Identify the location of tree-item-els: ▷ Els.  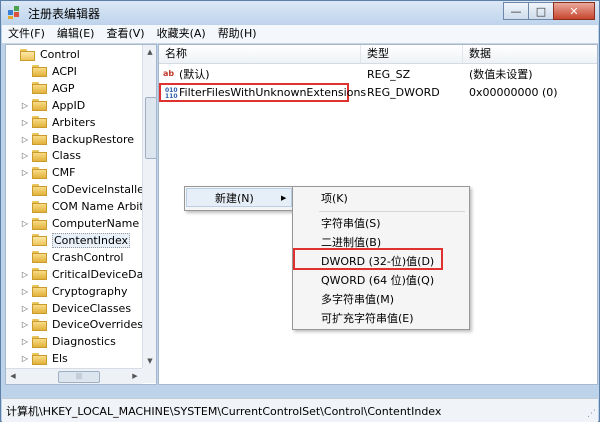
(44, 358).